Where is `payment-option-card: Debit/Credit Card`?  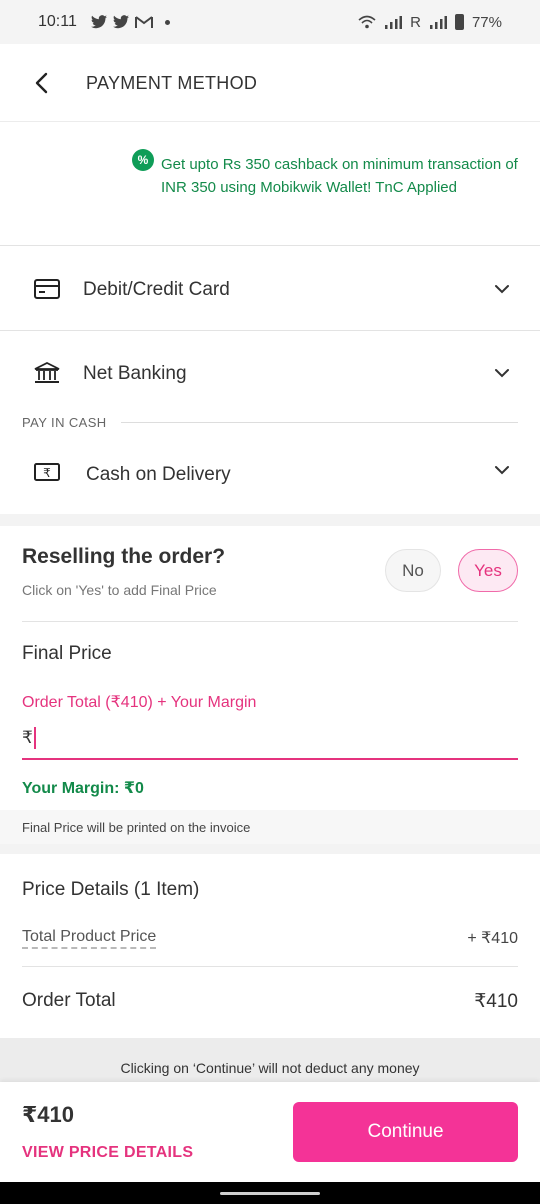 payment-option-card: Debit/Credit Card is located at coordinates (270, 289).